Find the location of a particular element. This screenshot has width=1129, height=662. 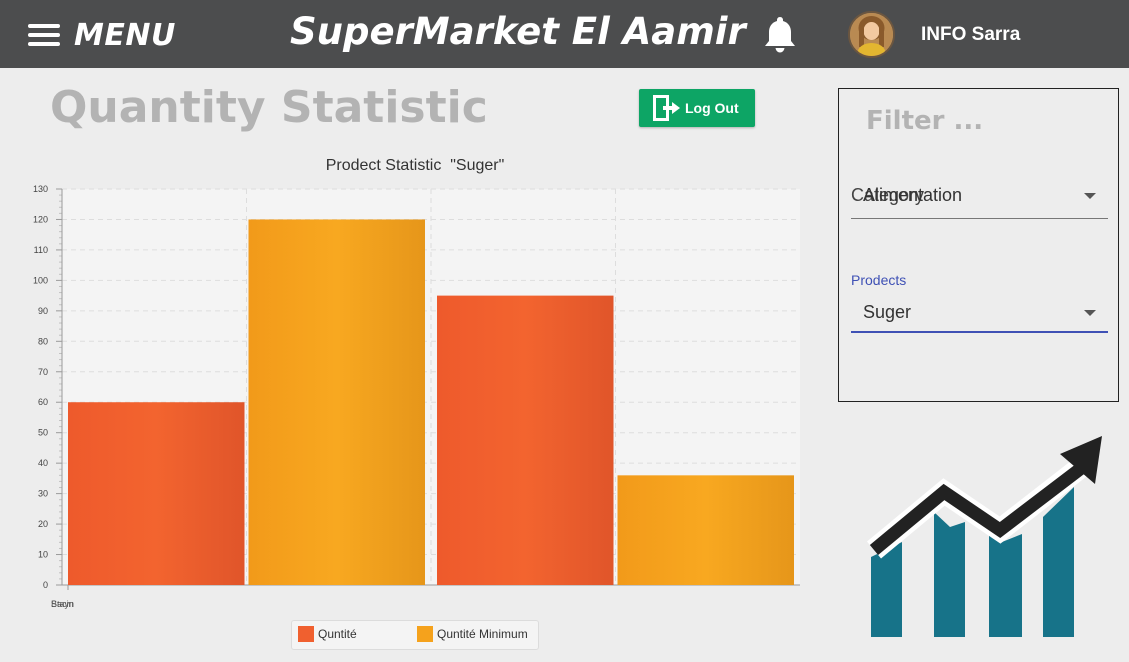

y-tick-label: 110 is located at coordinates (41, 250).